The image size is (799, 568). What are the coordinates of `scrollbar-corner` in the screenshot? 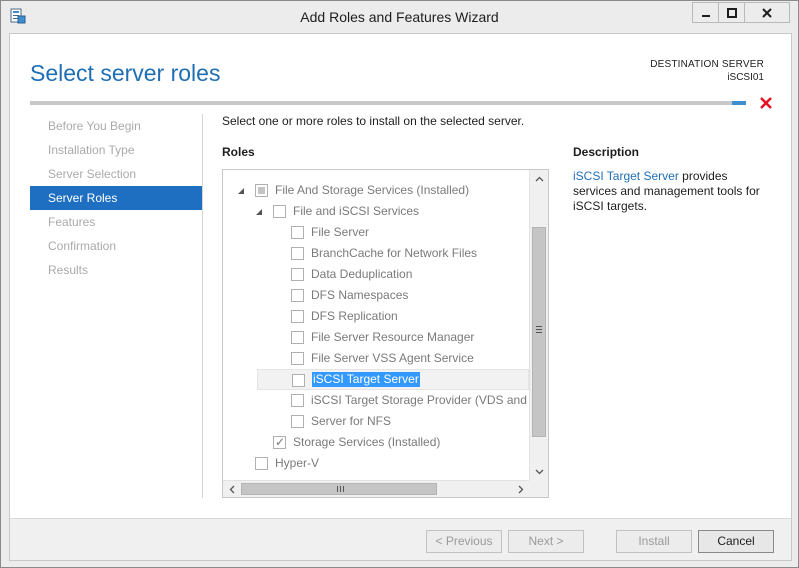 It's located at (538, 488).